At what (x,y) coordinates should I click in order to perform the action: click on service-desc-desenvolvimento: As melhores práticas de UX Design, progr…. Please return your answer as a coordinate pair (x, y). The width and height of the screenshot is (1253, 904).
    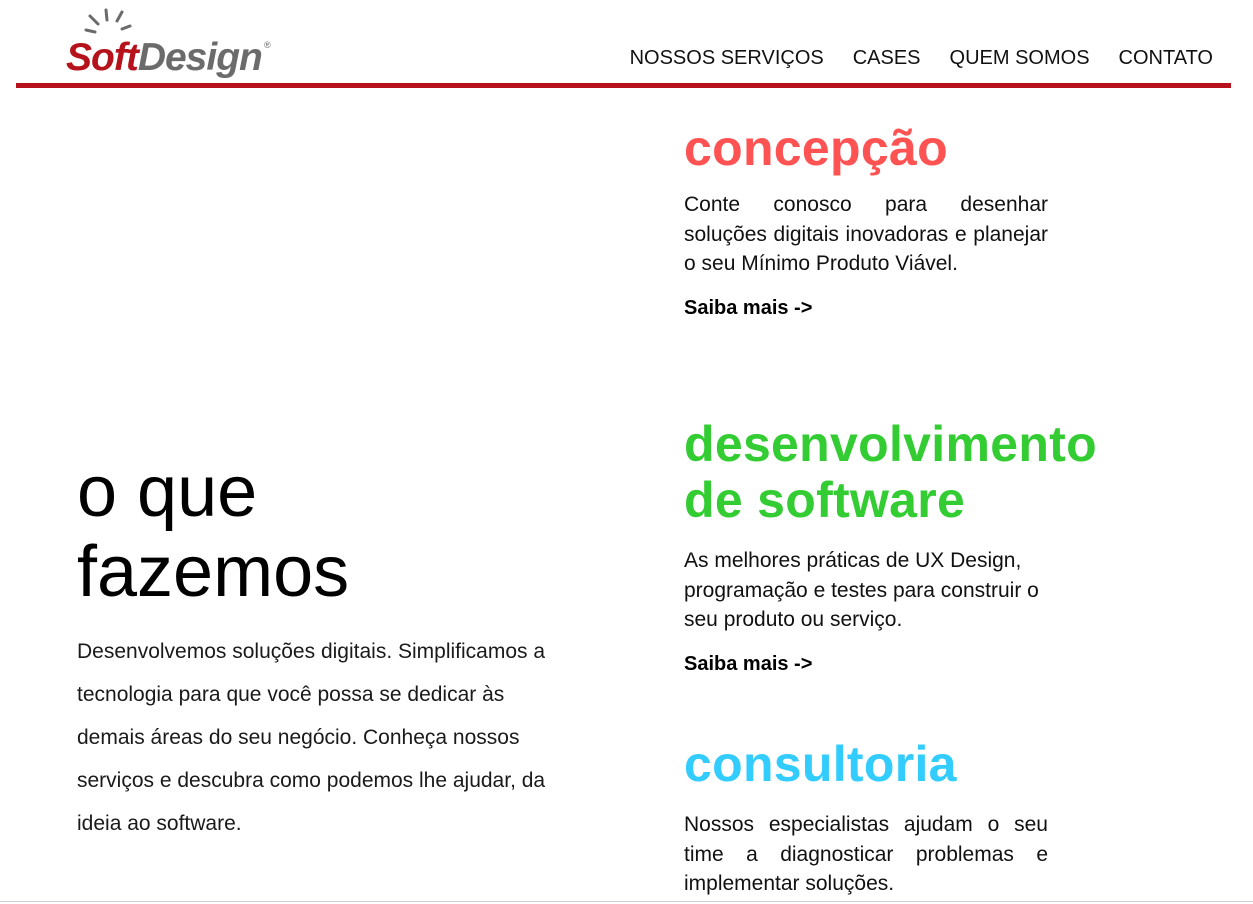
    Looking at the image, I should click on (861, 590).